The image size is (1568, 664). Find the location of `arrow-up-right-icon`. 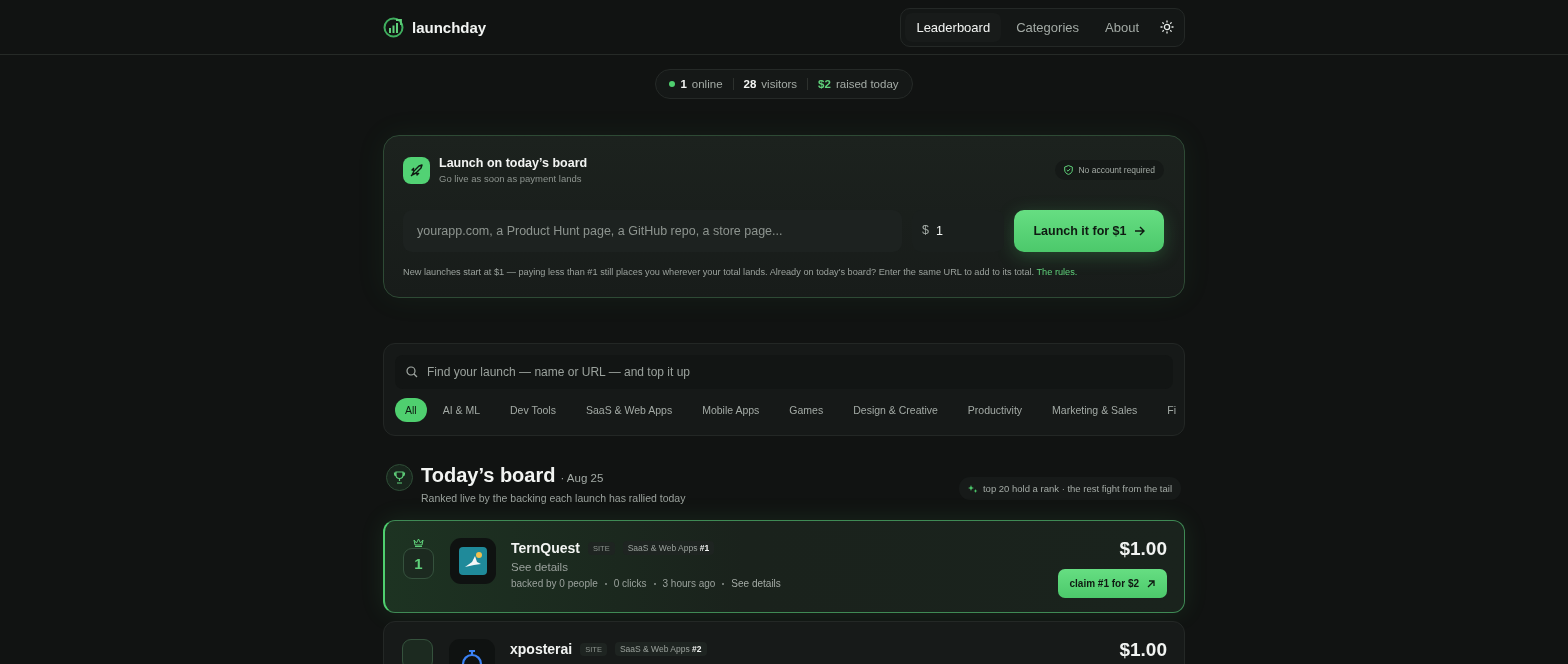

arrow-up-right-icon is located at coordinates (1151, 583).